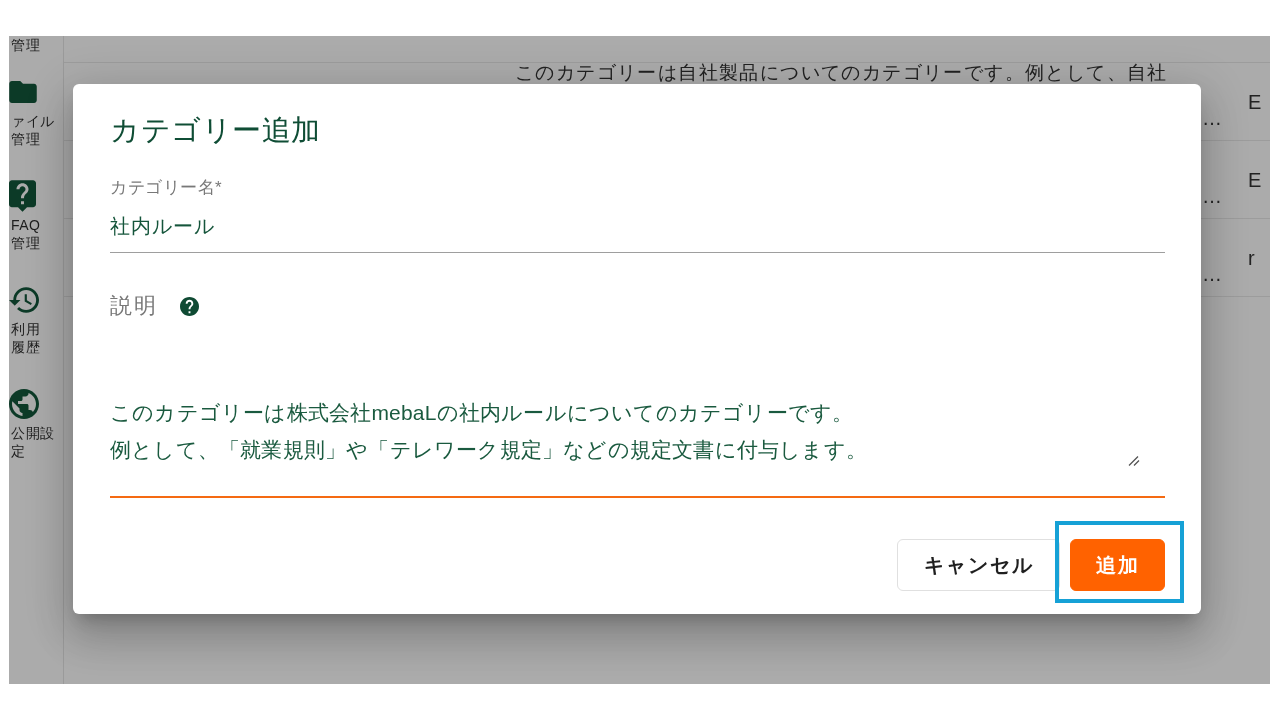  I want to click on description-text: このカテゴリーは自社製品についてのカテゴリーです。例として、自社, so click(842, 73).